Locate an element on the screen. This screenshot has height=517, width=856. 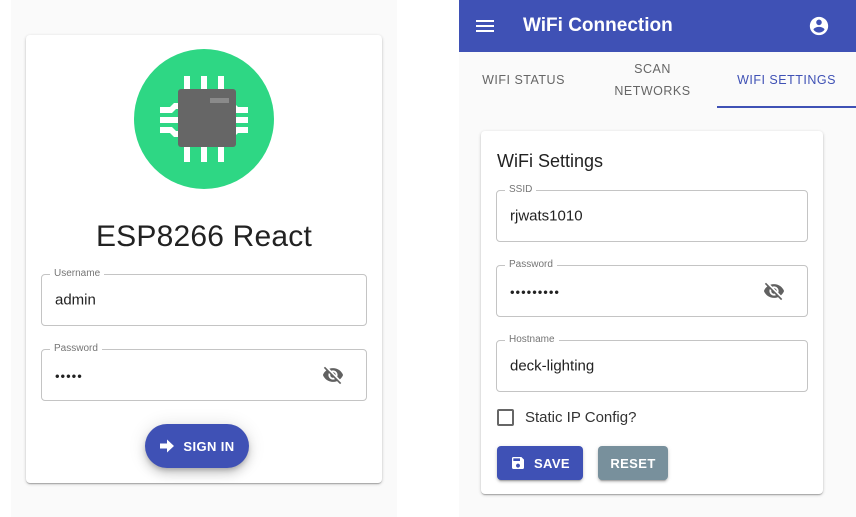
wifi-password-input: ••••••••• is located at coordinates (635, 292).